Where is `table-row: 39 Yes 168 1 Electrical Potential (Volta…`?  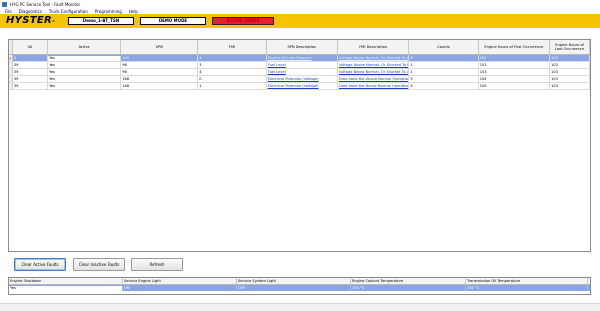
table-row: 39 Yes 168 1 Electrical Potential (Volta… is located at coordinates (299, 86).